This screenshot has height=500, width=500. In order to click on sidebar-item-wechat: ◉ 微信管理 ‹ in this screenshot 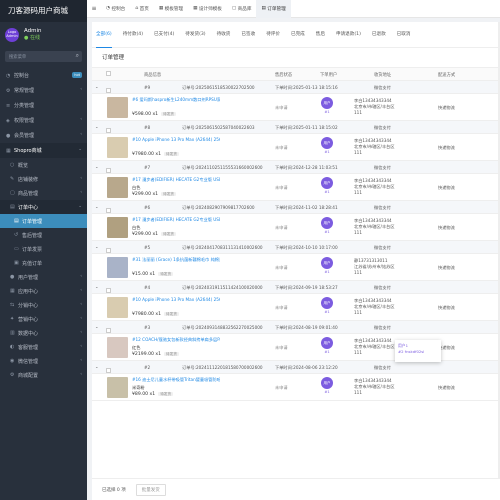, I will do `click(43, 361)`.